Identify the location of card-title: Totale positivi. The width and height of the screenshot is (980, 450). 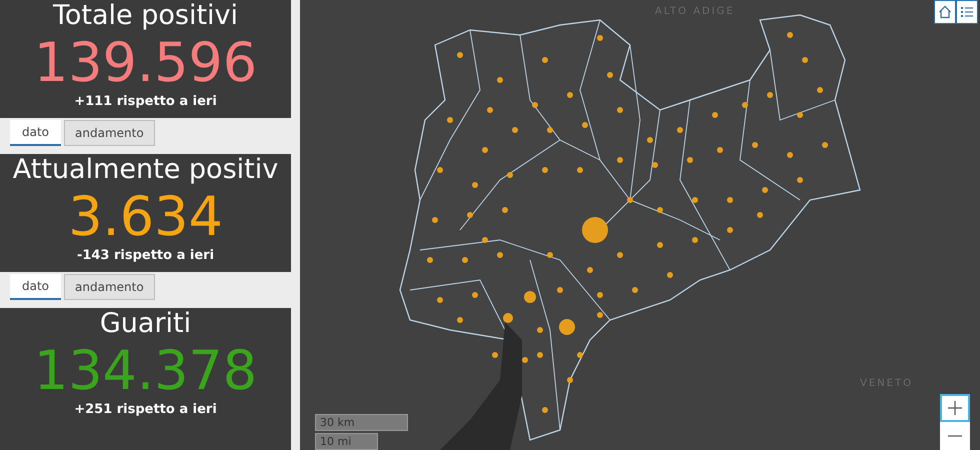
(145, 16).